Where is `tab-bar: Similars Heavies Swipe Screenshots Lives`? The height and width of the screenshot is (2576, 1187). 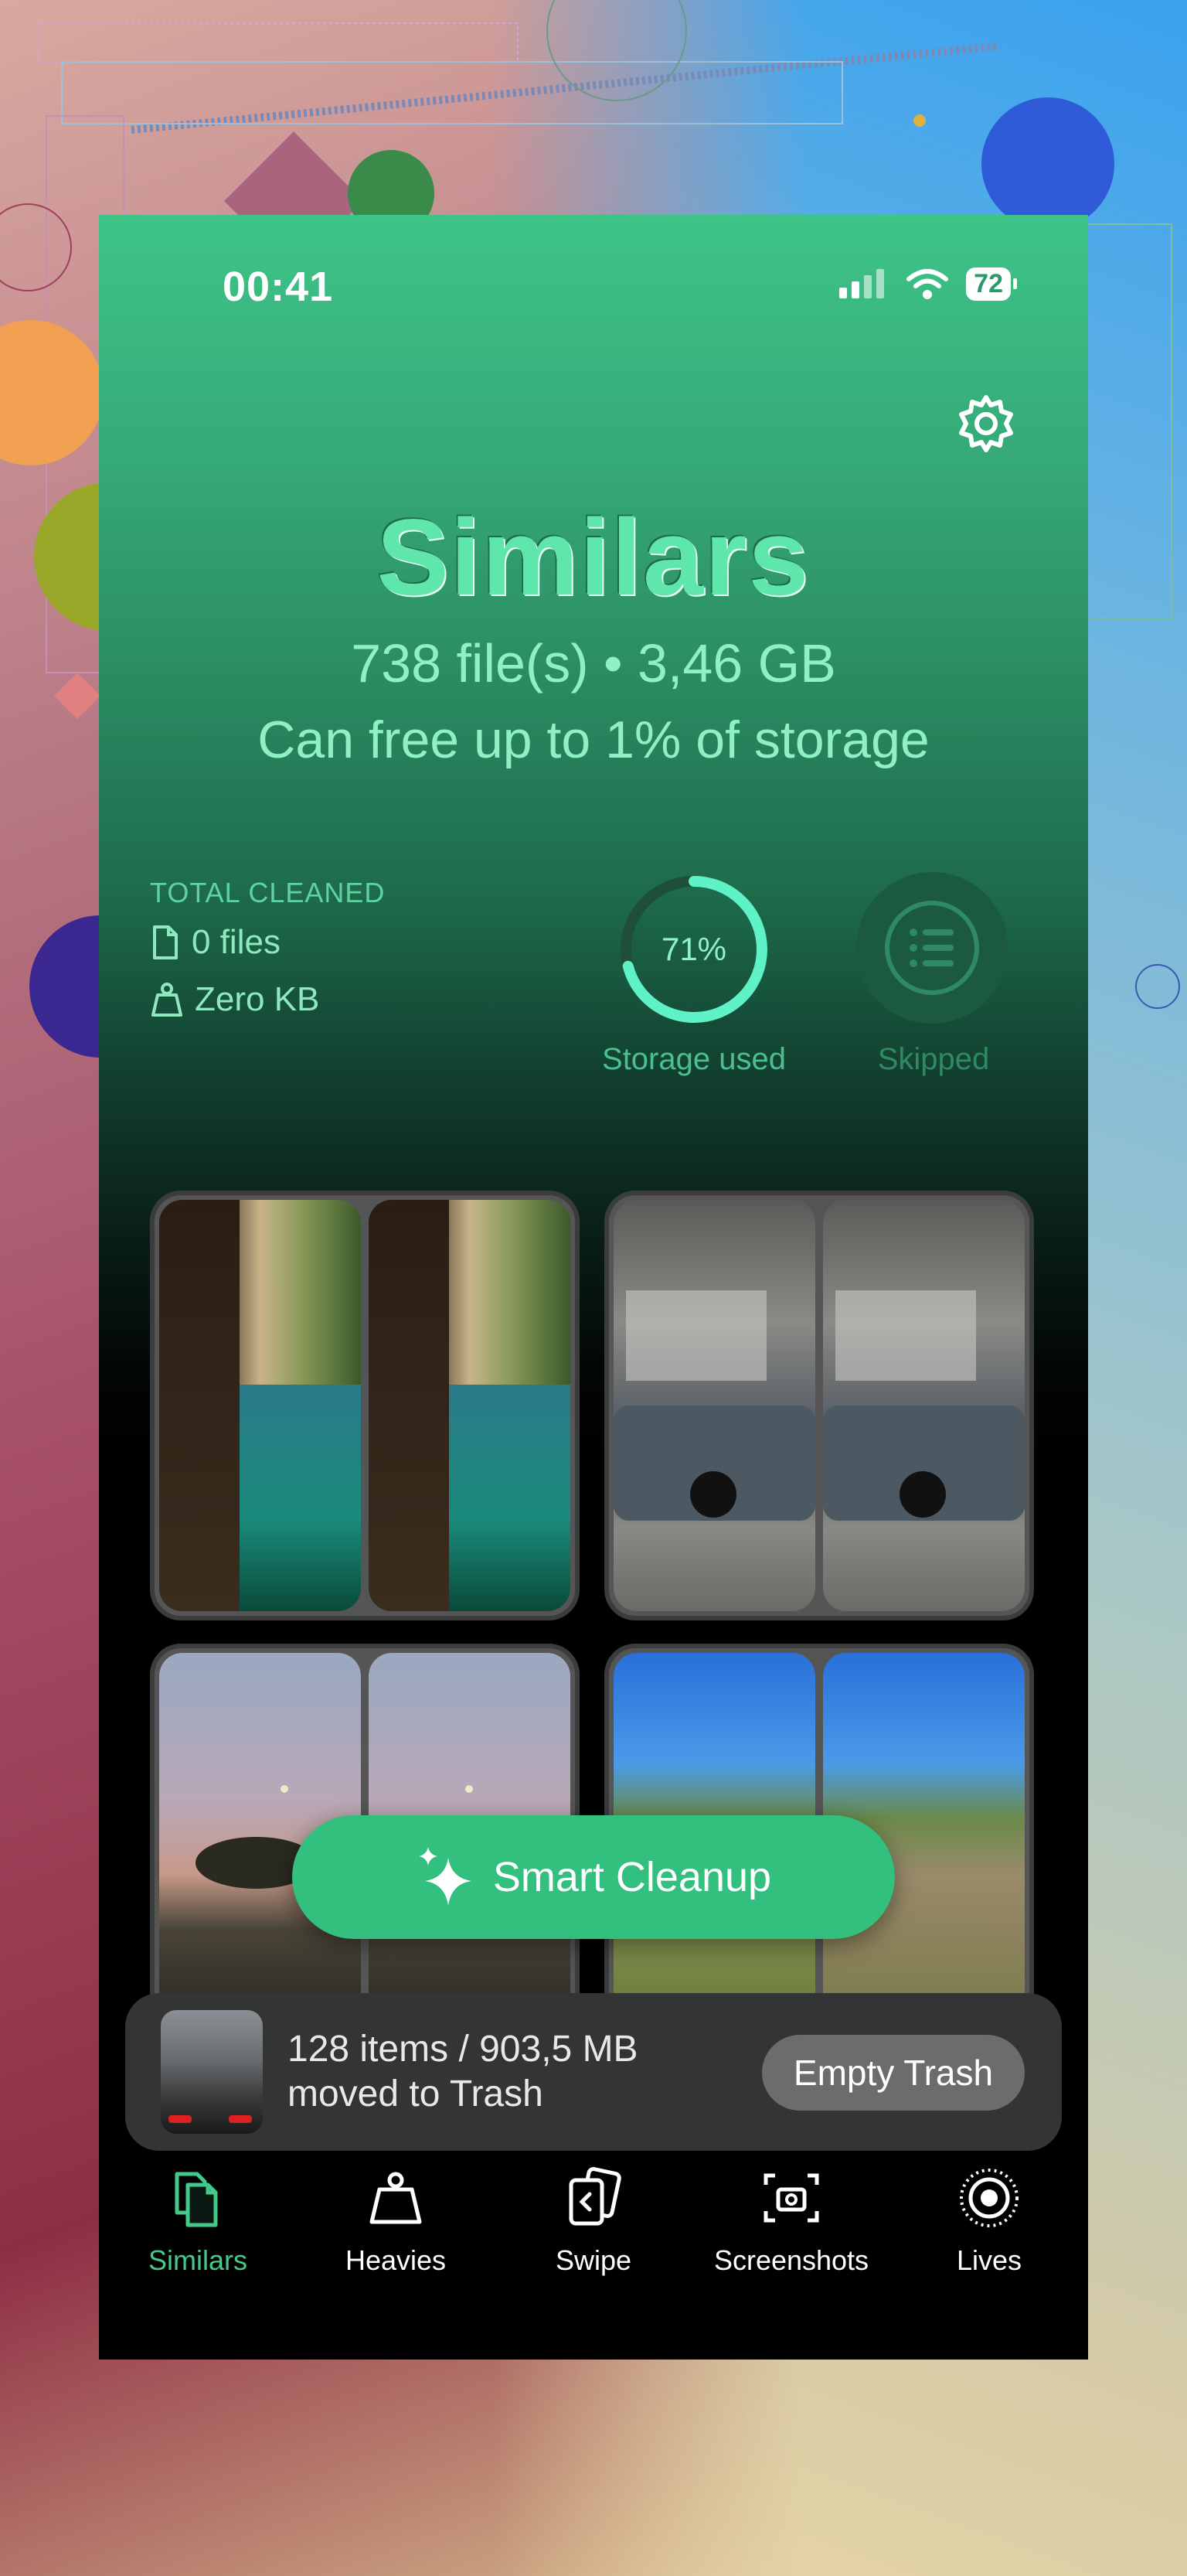 tab-bar: Similars Heavies Swipe Screenshots Lives is located at coordinates (593, 2231).